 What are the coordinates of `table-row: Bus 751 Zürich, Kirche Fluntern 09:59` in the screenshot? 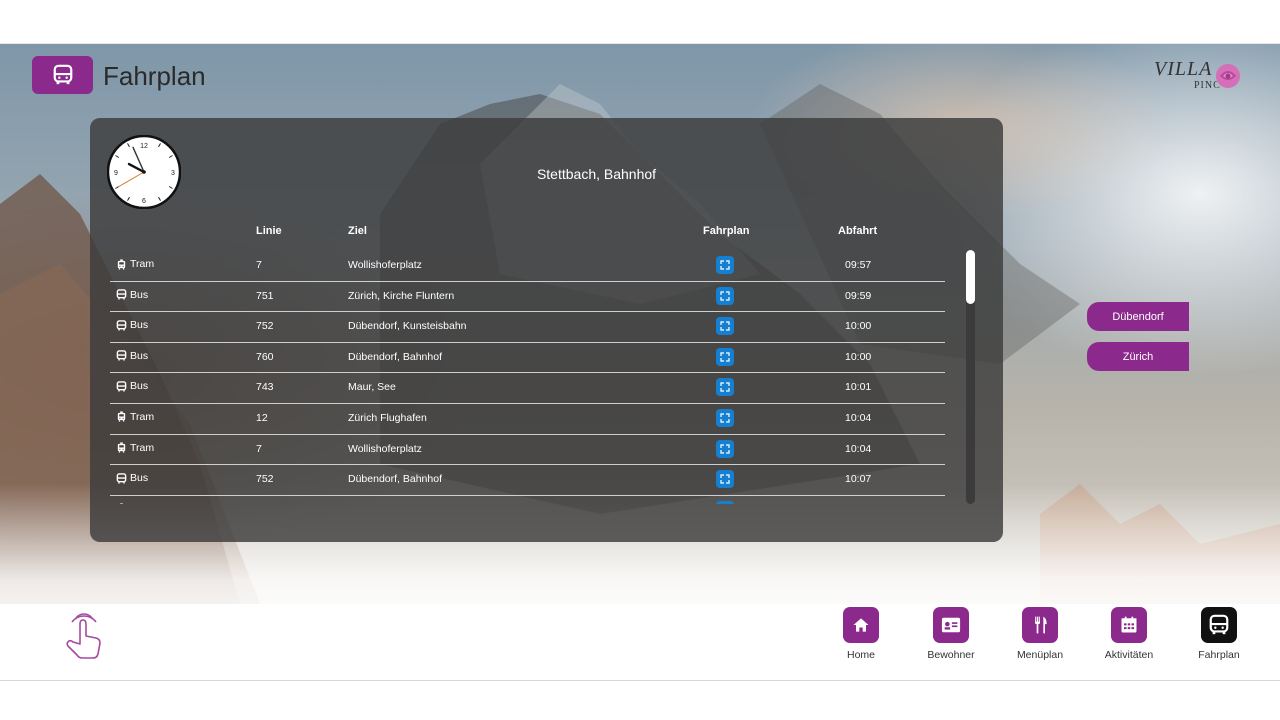 It's located at (527, 297).